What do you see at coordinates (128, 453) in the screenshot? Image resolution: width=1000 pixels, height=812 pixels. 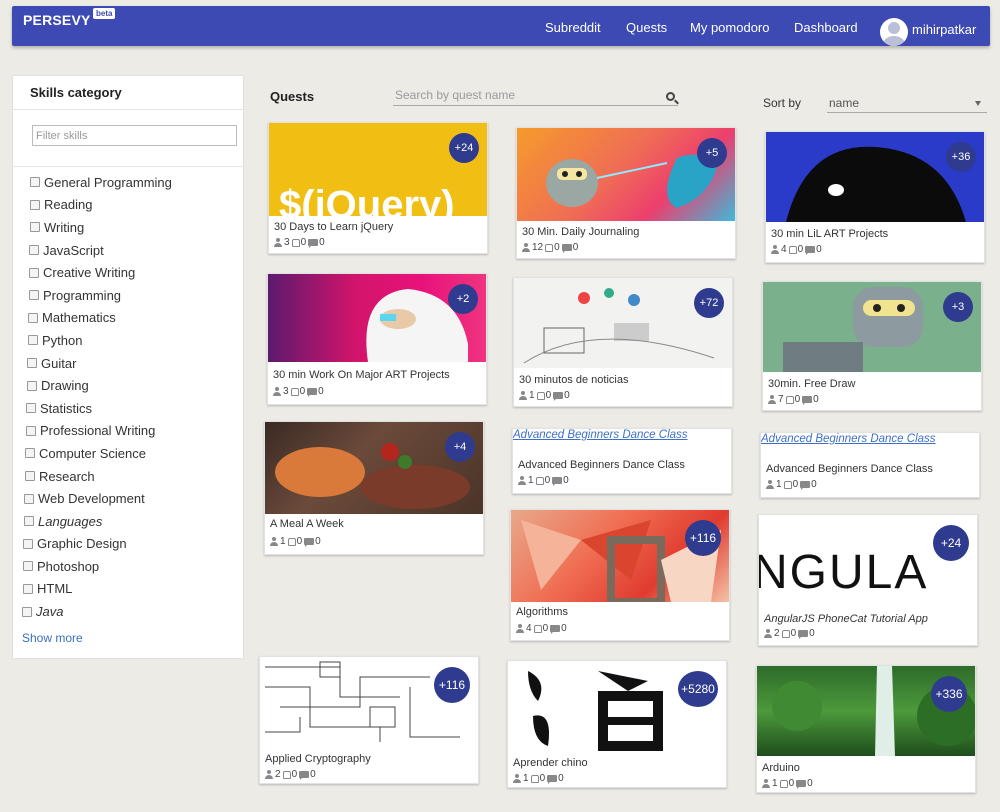 I see `skill-item: Computer Science` at bounding box center [128, 453].